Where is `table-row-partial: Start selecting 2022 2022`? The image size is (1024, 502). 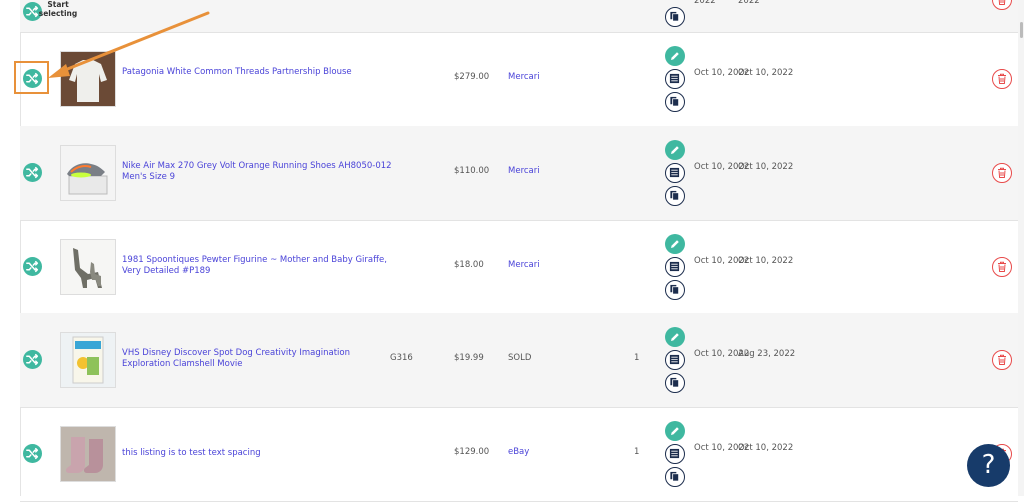 table-row-partial: Start selecting 2022 2022 is located at coordinates (519, 16).